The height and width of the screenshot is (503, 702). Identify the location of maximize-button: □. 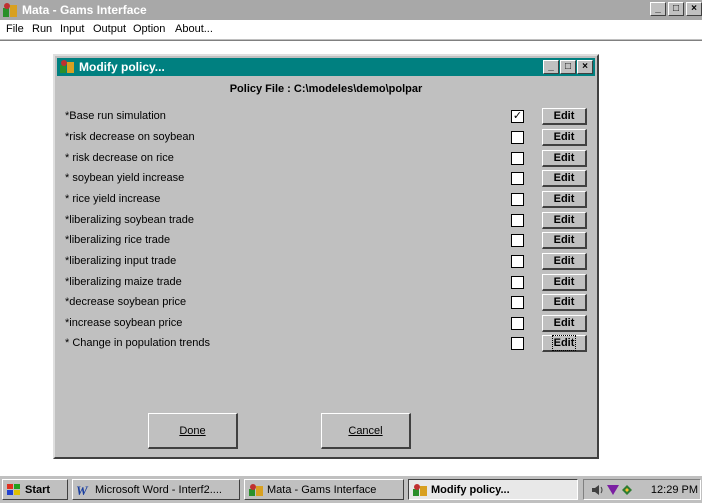
(676, 9).